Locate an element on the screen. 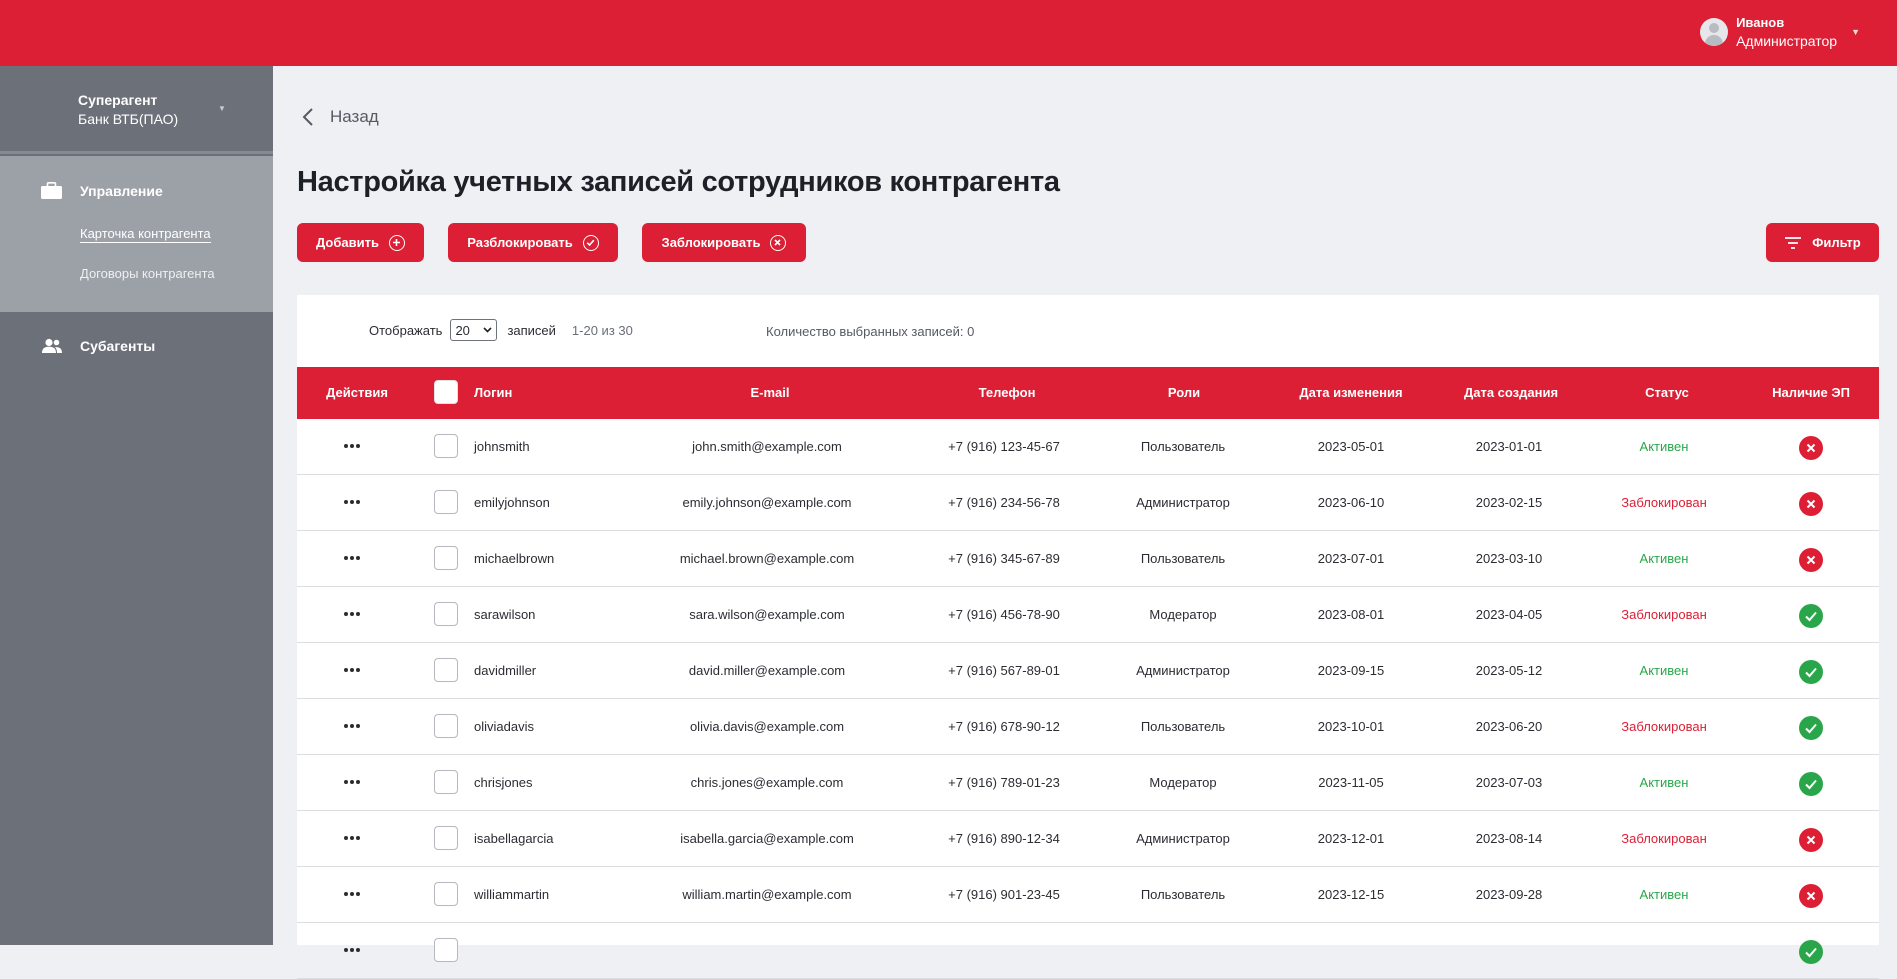 The width and height of the screenshot is (1897, 979). column-modified: Дата изменения is located at coordinates (1350, 393).